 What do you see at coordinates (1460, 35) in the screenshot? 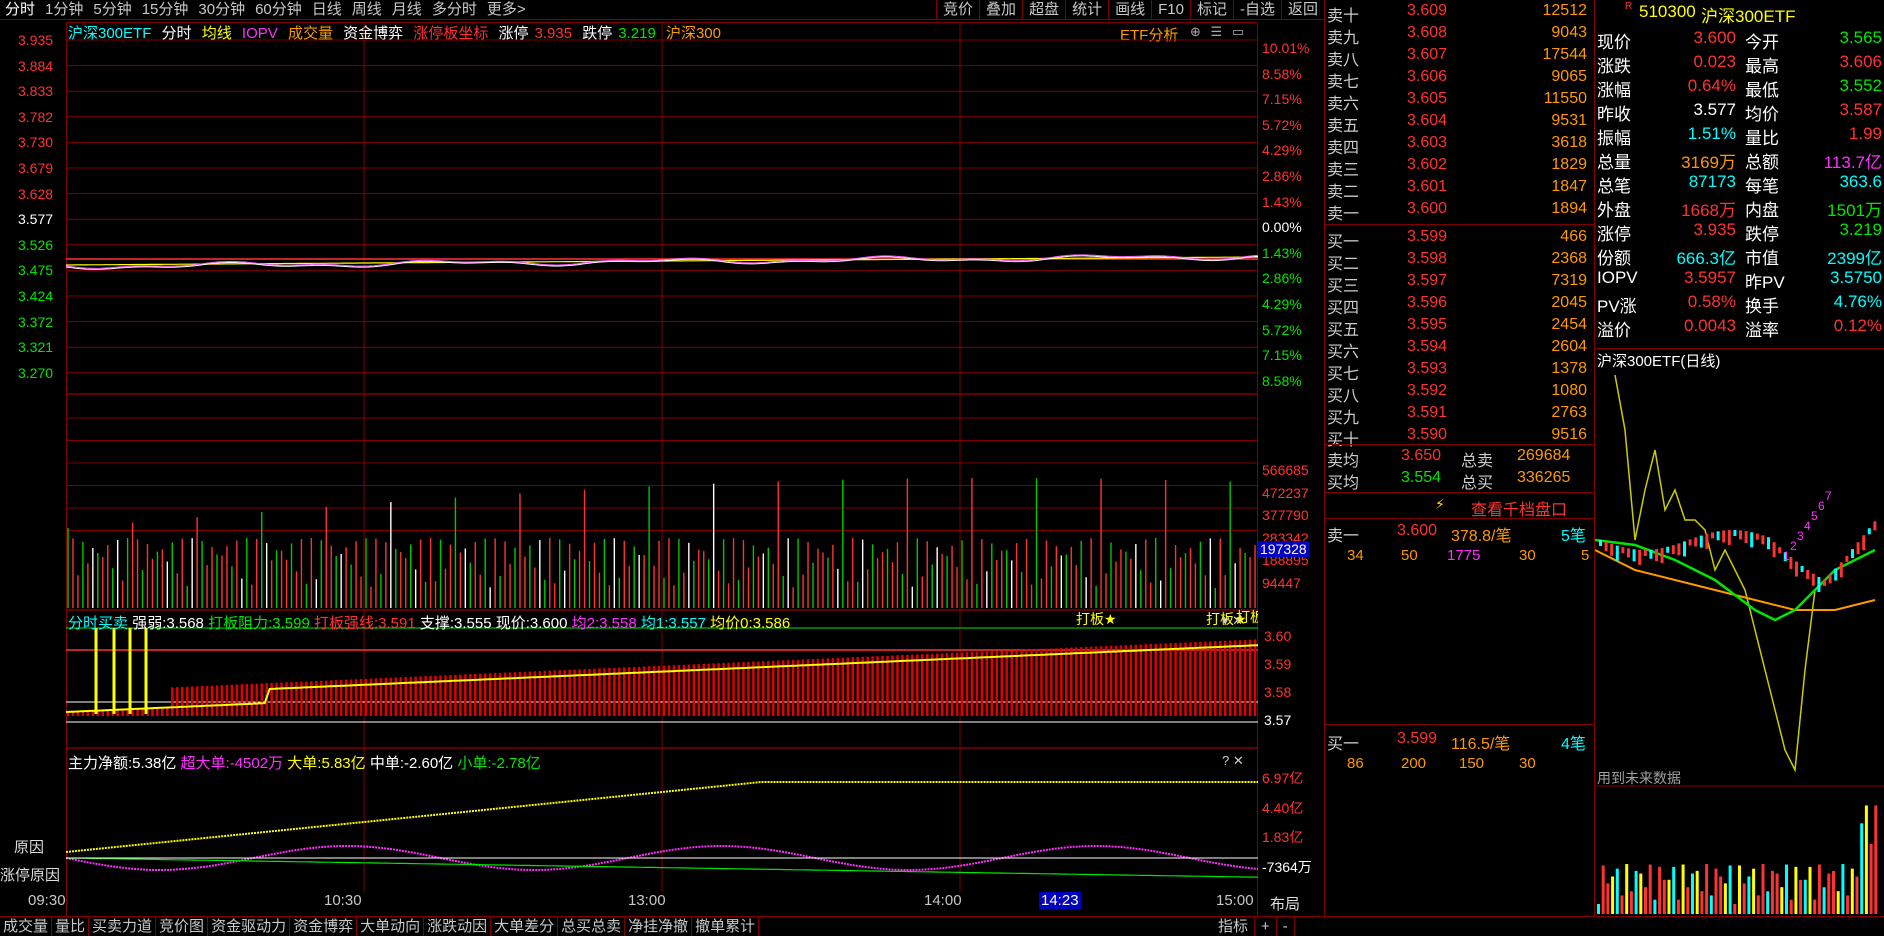
I see `ask-row: 卖九 3.608 9043` at bounding box center [1460, 35].